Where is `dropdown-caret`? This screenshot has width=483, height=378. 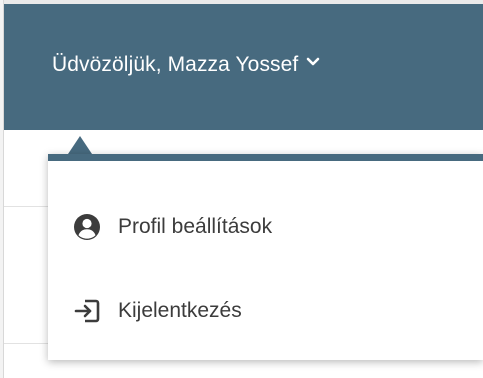
dropdown-caret is located at coordinates (80, 145).